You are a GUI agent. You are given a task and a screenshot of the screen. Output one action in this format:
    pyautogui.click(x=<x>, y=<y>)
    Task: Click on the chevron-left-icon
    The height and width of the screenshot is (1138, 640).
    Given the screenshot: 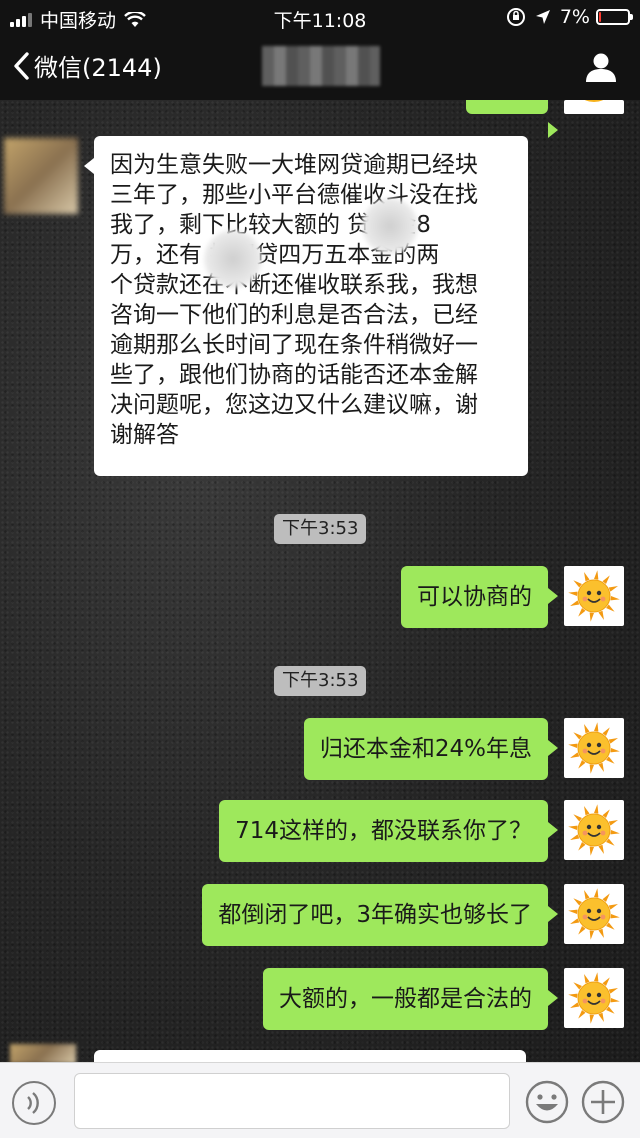 What is the action you would take?
    pyautogui.click(x=21, y=65)
    